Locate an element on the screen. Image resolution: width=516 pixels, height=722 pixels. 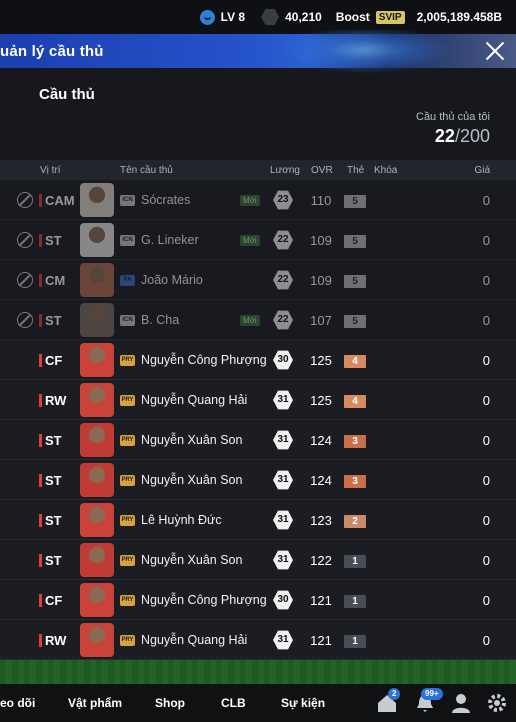
player-name: João Mário is located at coordinates (172, 280).